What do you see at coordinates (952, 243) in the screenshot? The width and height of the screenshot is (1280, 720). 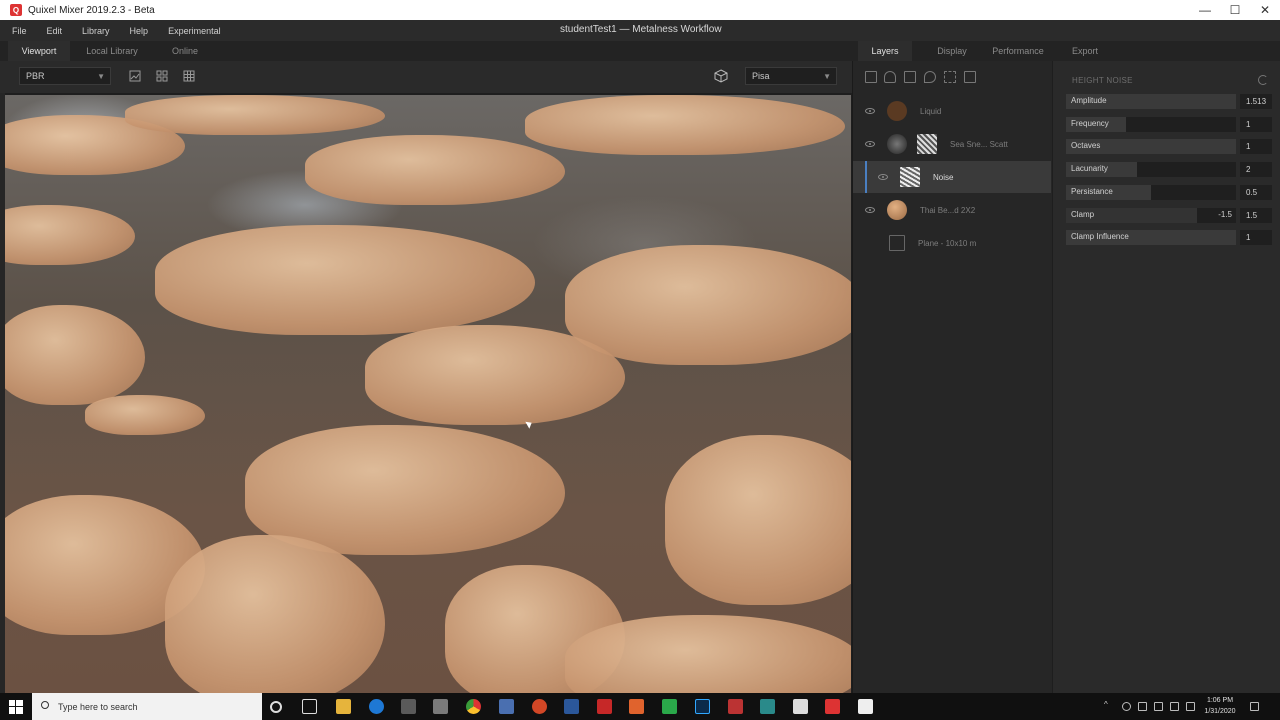 I see `layer-row-plane: Plane - 10x10 m` at bounding box center [952, 243].